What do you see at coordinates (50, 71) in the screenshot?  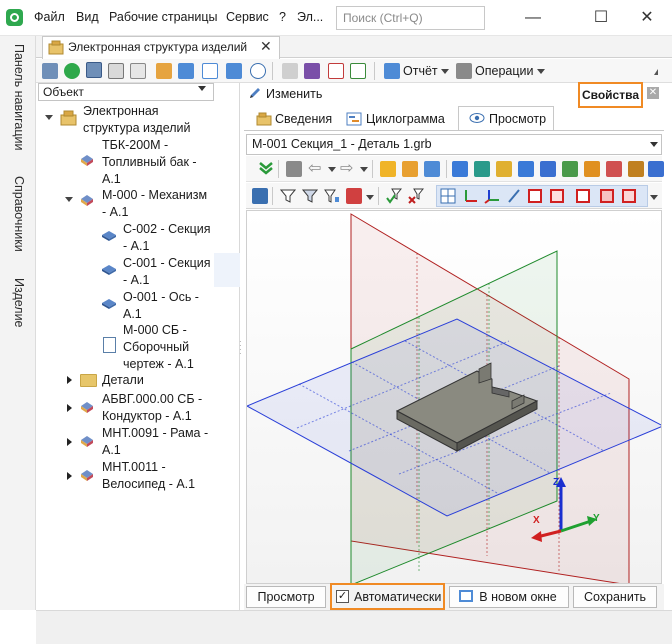 I see `structure-view-icon` at bounding box center [50, 71].